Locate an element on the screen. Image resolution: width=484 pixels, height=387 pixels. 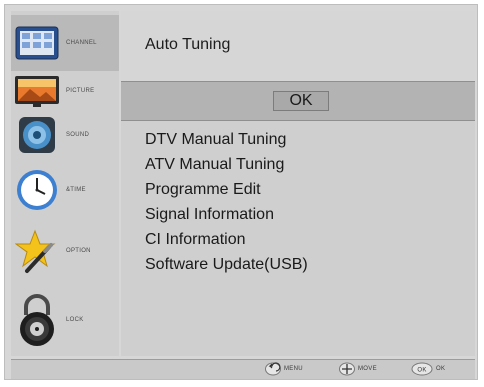
menu-item-atv-manual-tuning: ATV Manual Tuning is located at coordinates (226, 164).